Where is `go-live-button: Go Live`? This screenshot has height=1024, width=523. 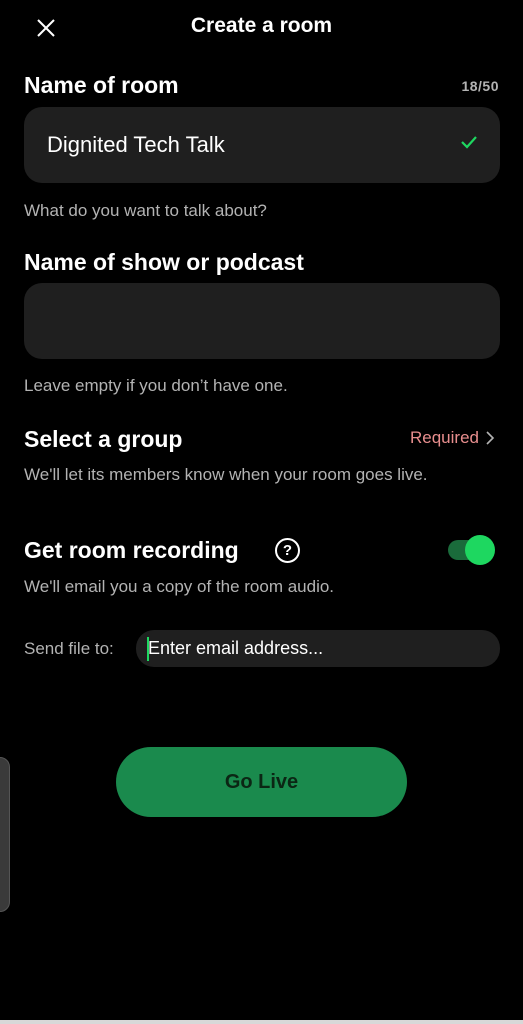
go-live-button: Go Live is located at coordinates (261, 782).